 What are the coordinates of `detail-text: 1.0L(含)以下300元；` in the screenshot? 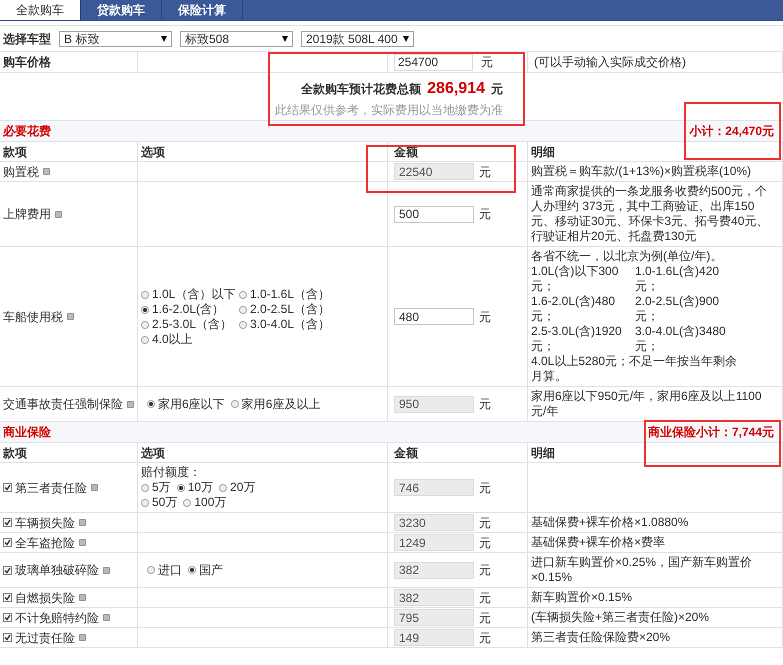 It's located at (575, 279).